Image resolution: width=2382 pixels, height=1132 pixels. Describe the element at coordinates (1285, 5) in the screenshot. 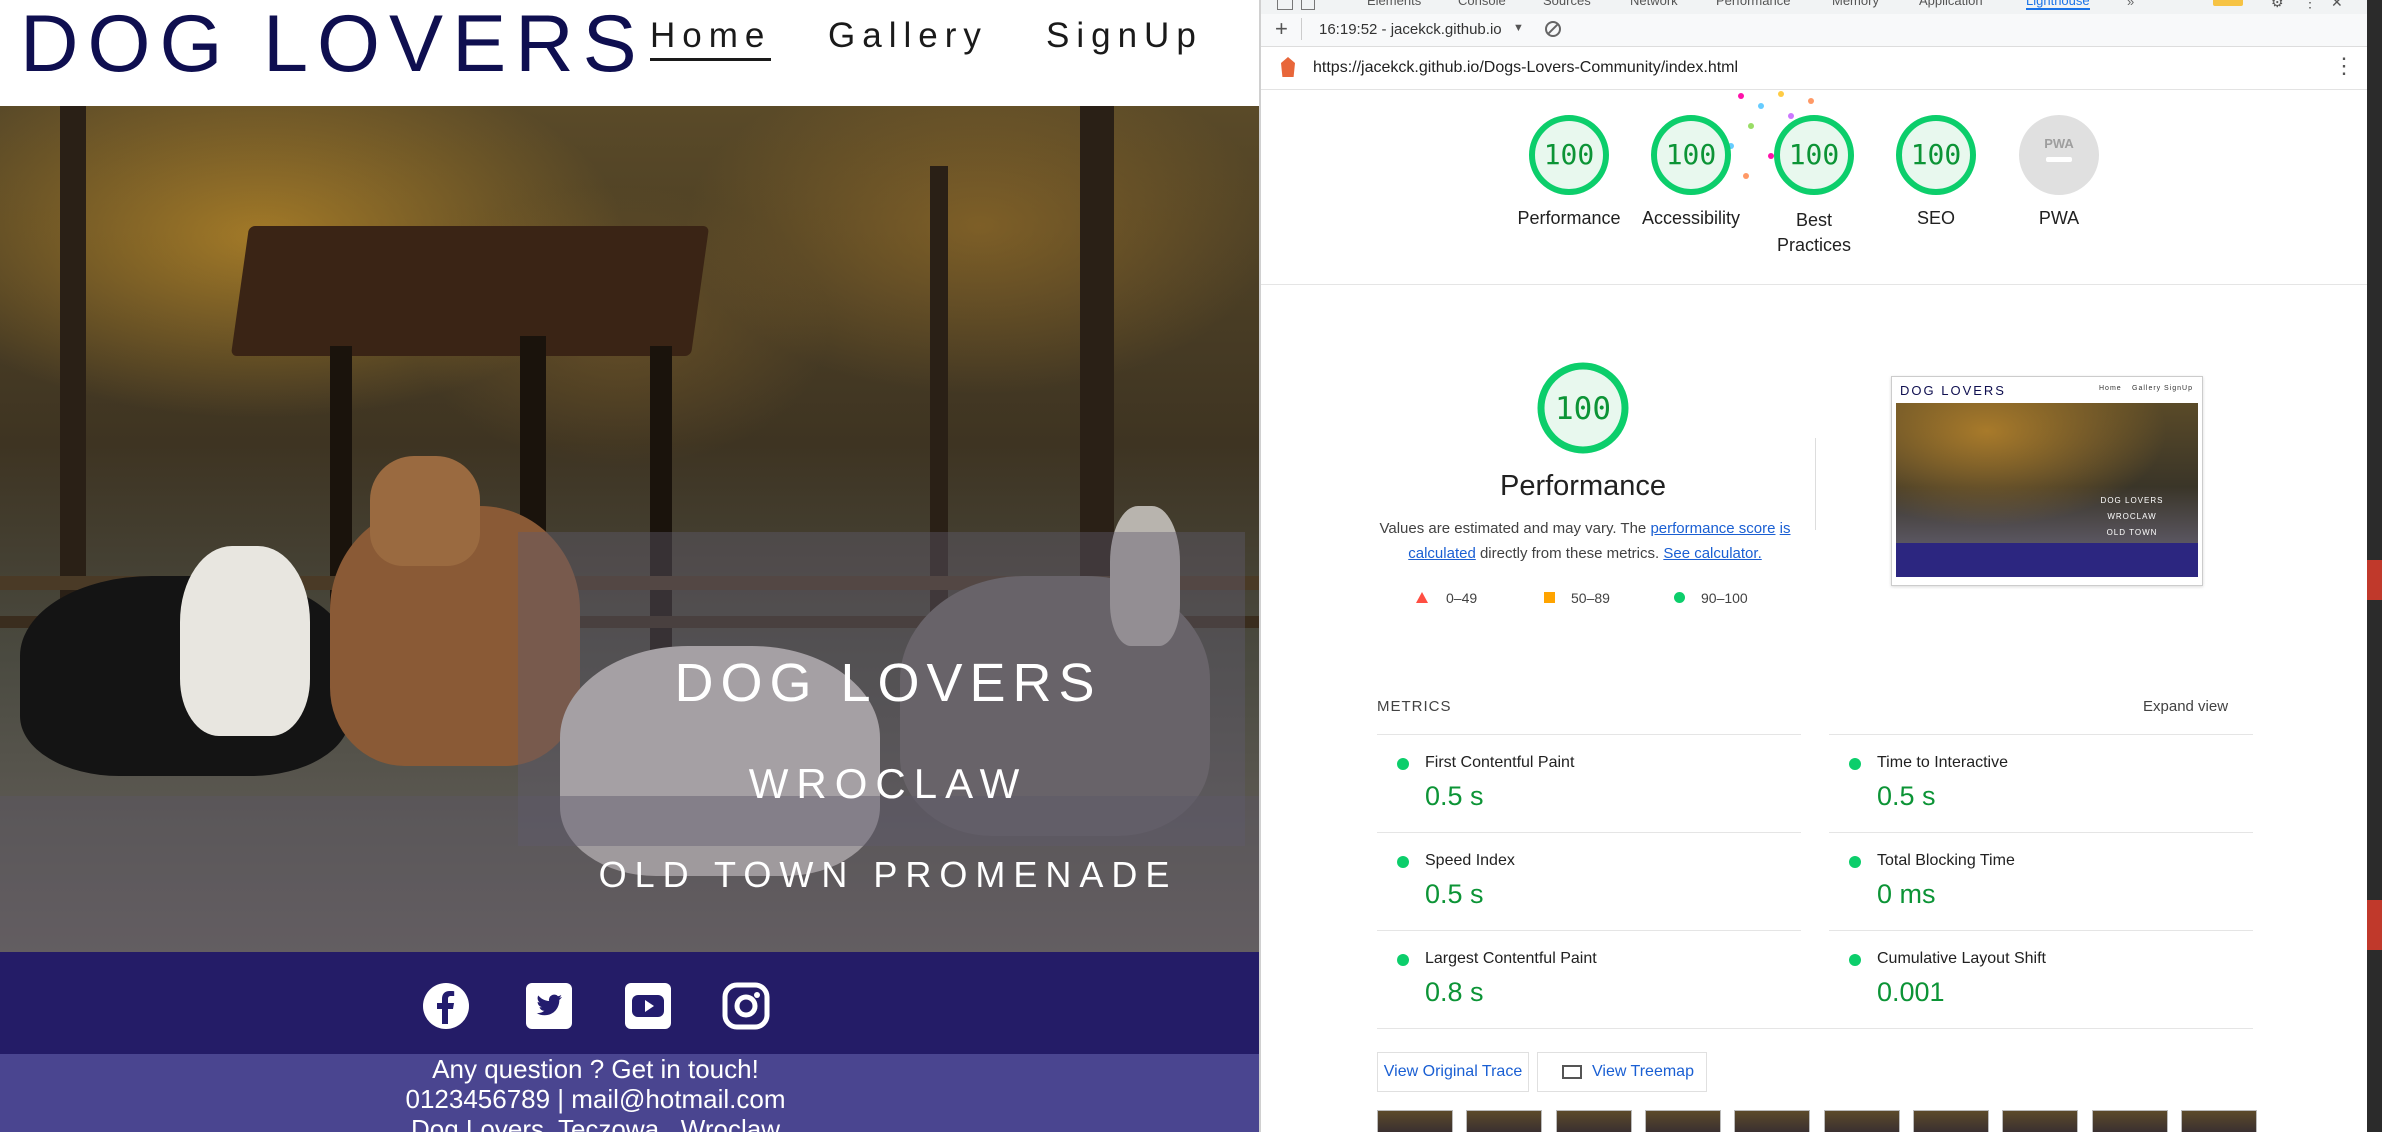

I see `inspect-icon` at that location.